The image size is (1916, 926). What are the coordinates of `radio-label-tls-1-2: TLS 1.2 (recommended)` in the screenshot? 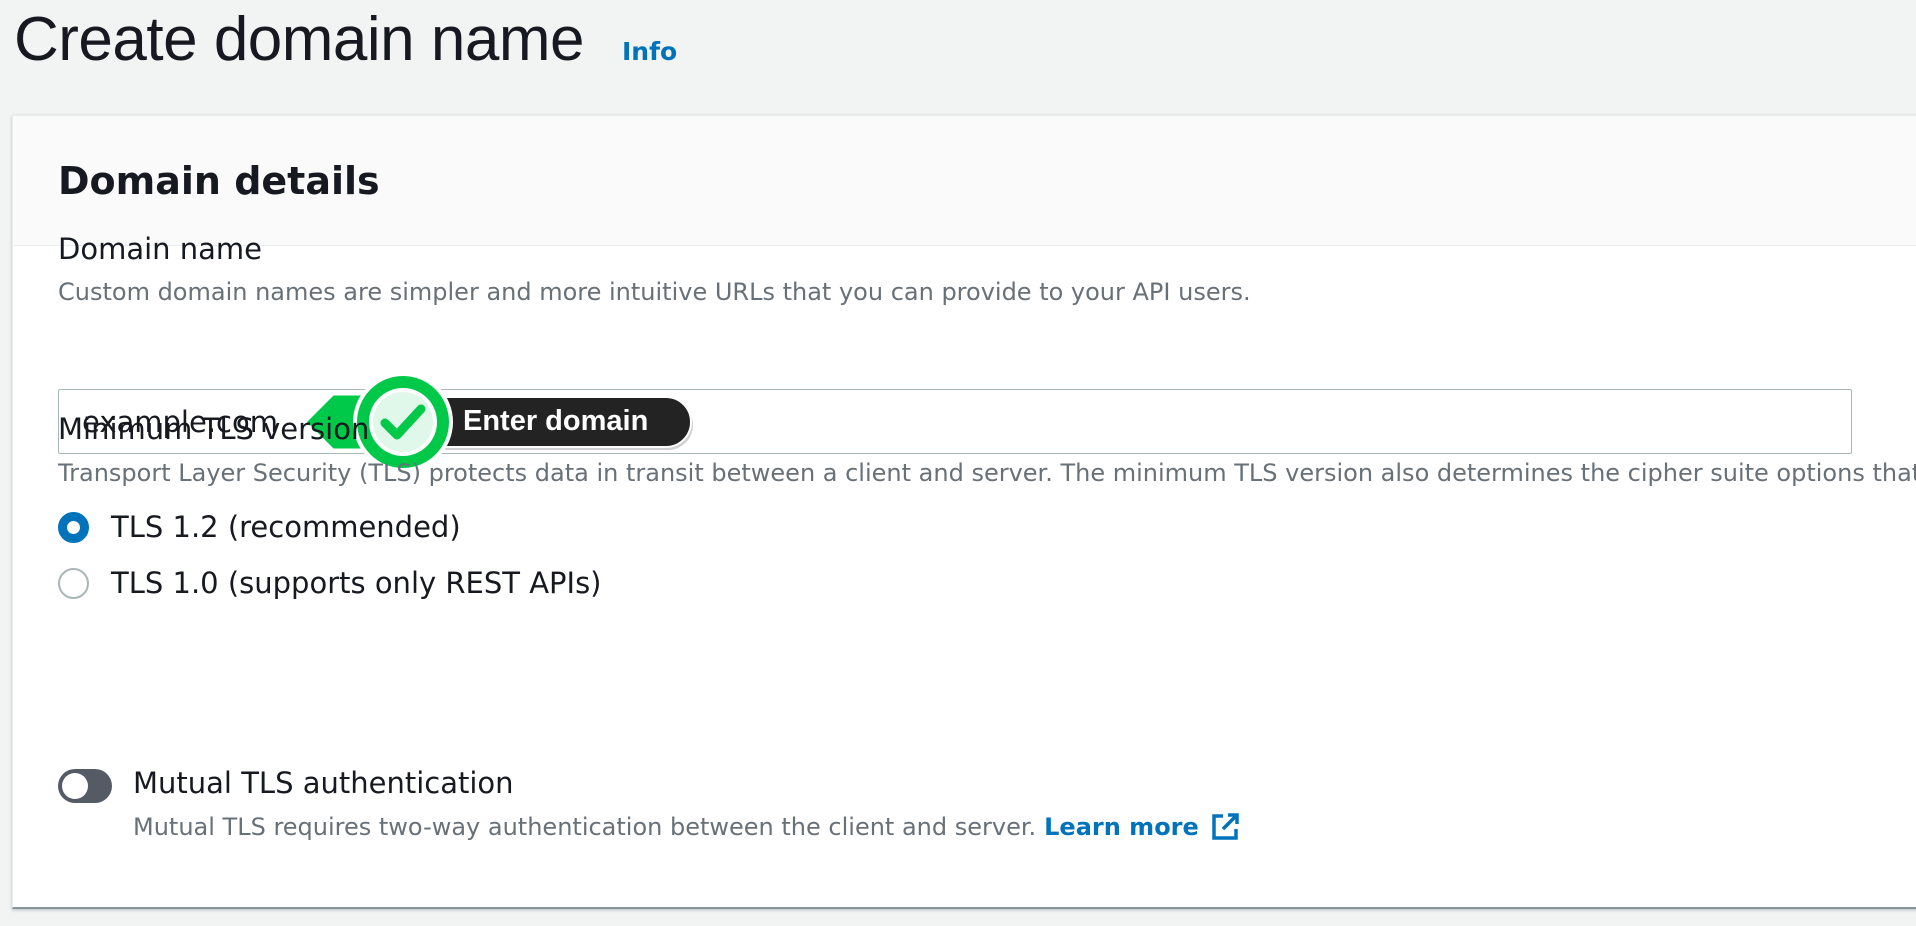 It's located at (286, 527).